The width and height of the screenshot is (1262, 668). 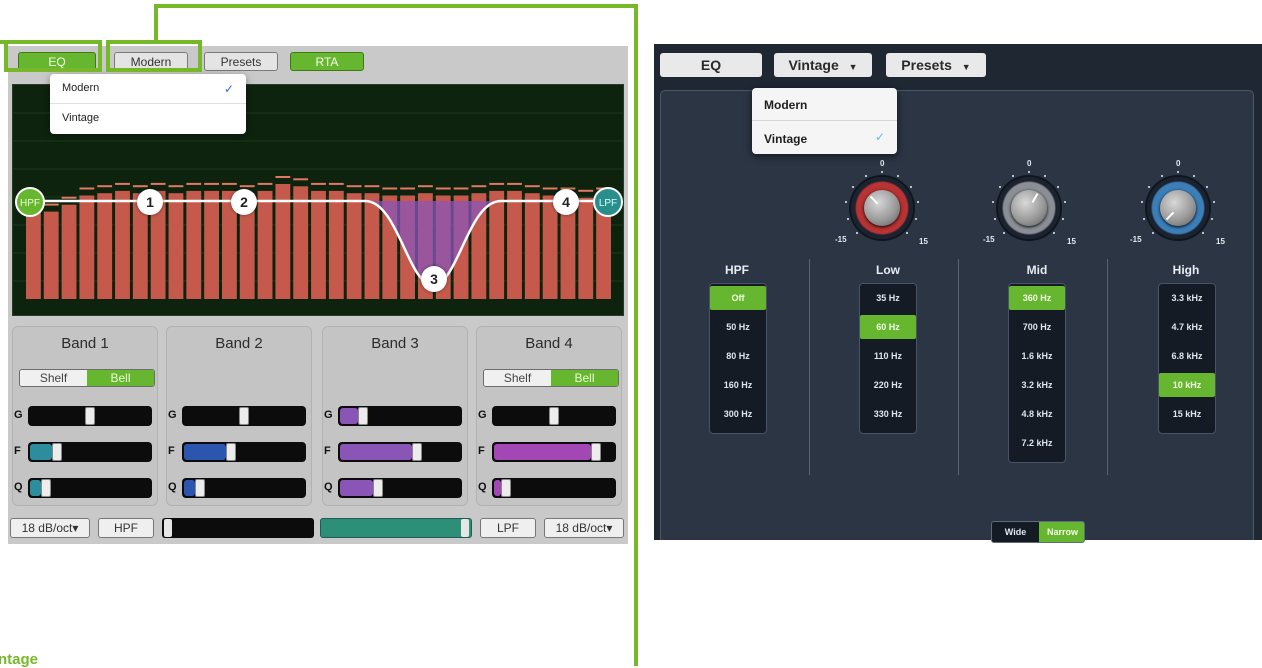 I want to click on frequency-option: 3.2 kHz, so click(x=1037, y=385).